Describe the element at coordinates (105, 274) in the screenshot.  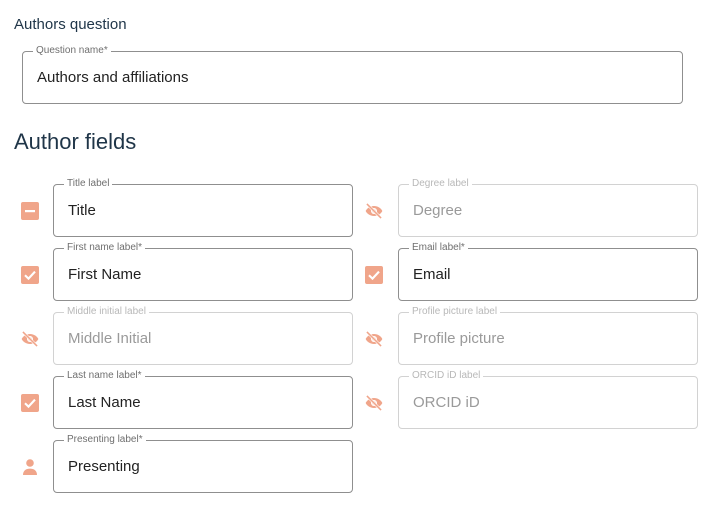
I see `field-value: First Name` at that location.